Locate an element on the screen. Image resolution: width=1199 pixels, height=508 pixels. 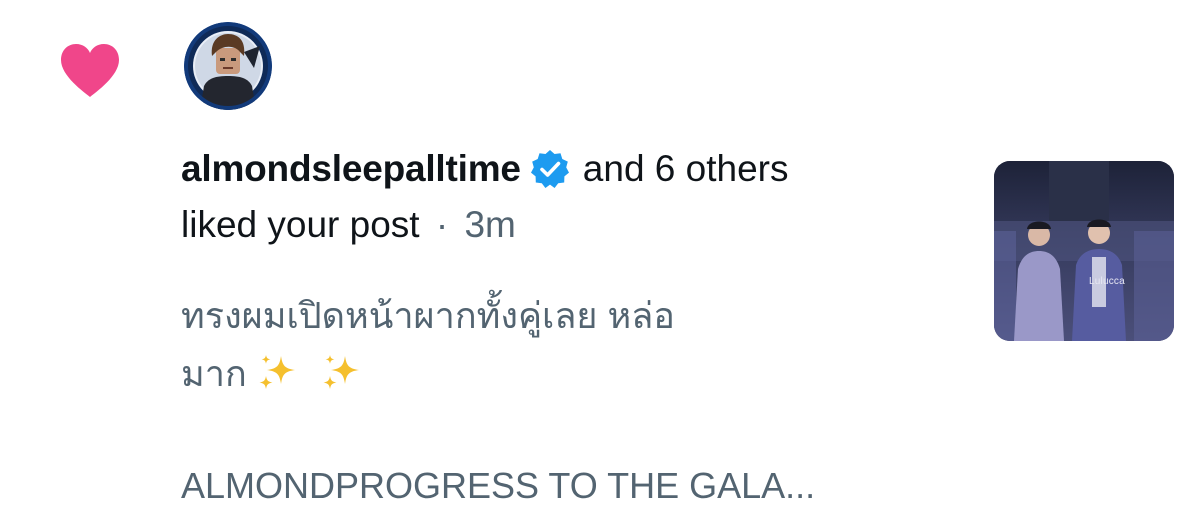
timestamp: 3m is located at coordinates (490, 224).